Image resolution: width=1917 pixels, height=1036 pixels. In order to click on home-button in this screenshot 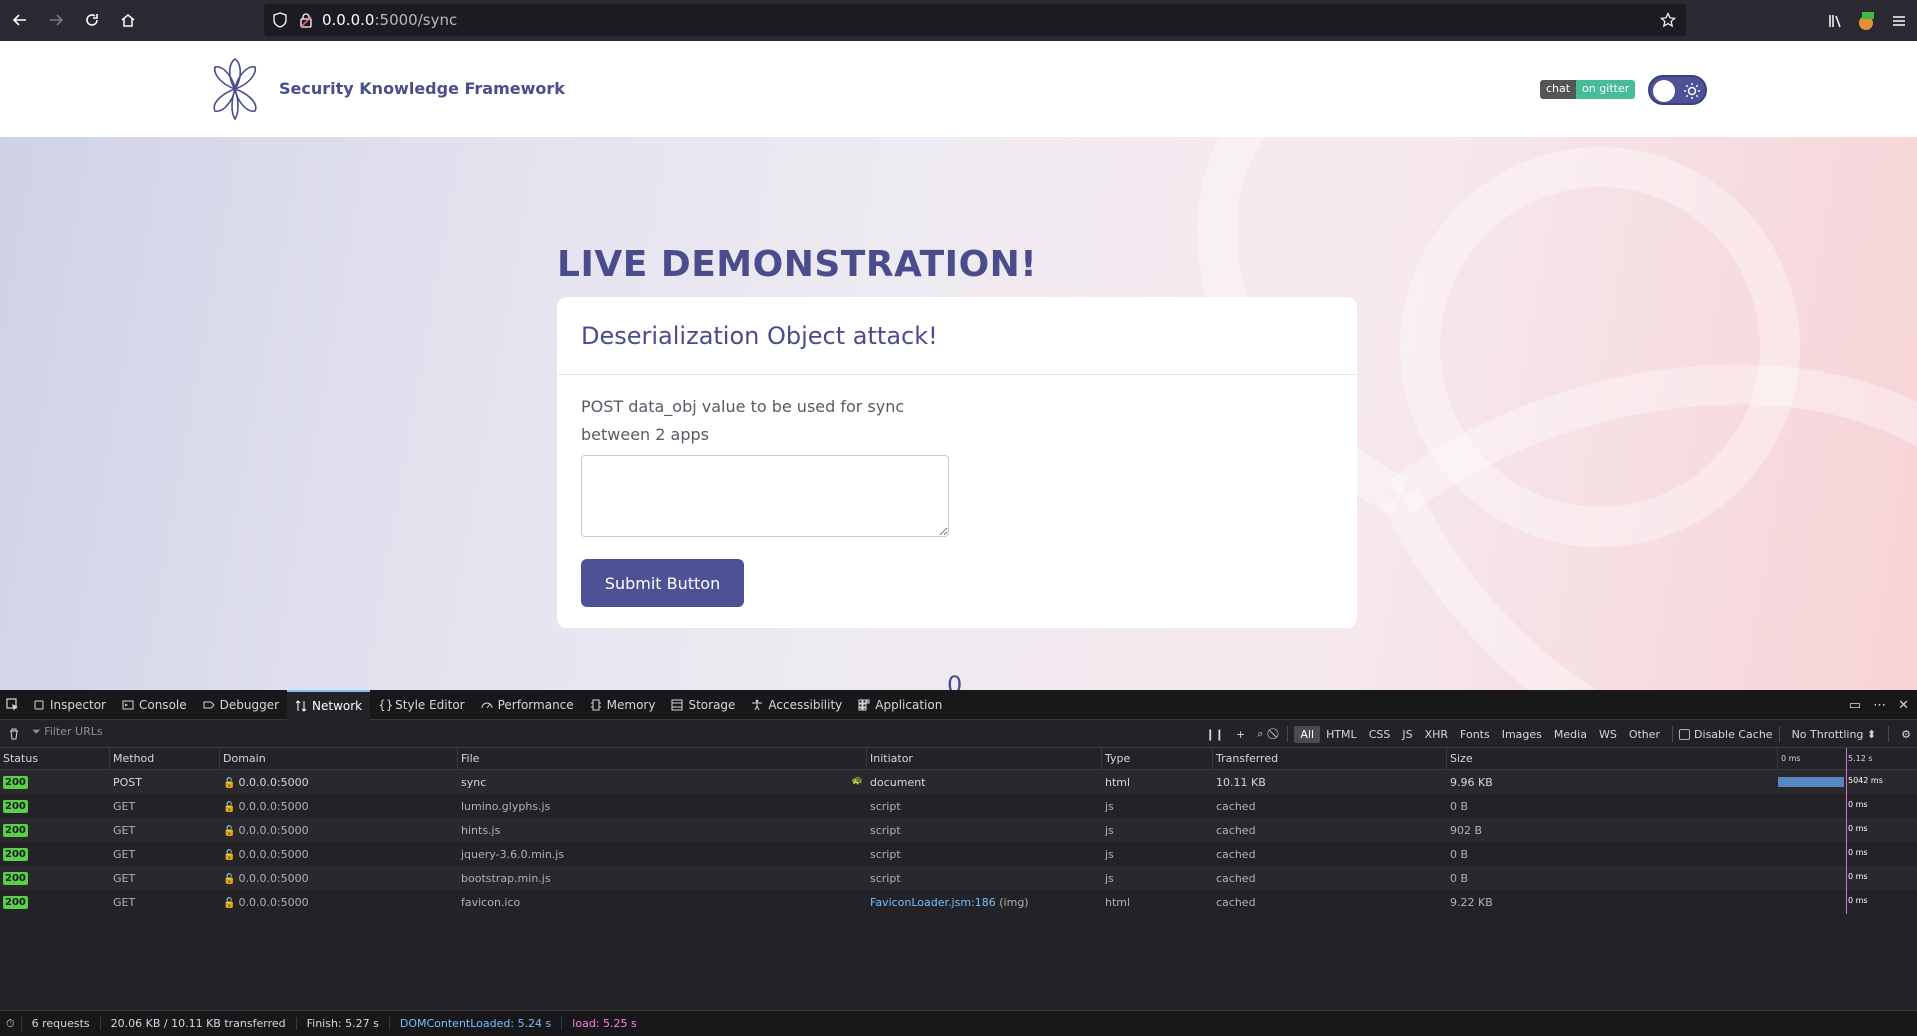, I will do `click(128, 20)`.